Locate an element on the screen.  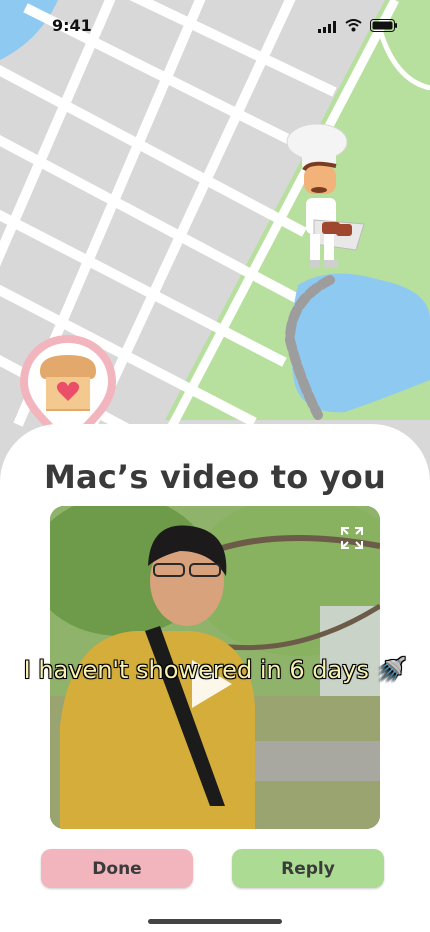
wifi-icon is located at coordinates (353, 25).